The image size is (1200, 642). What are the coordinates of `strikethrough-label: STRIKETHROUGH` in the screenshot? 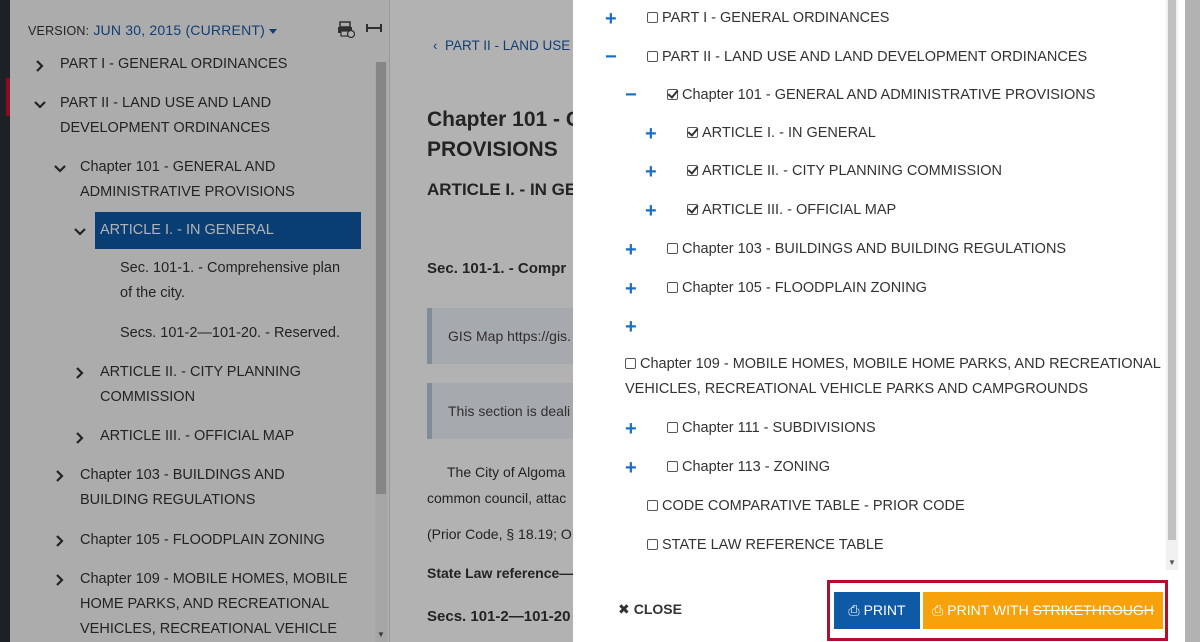 It's located at (1093, 610).